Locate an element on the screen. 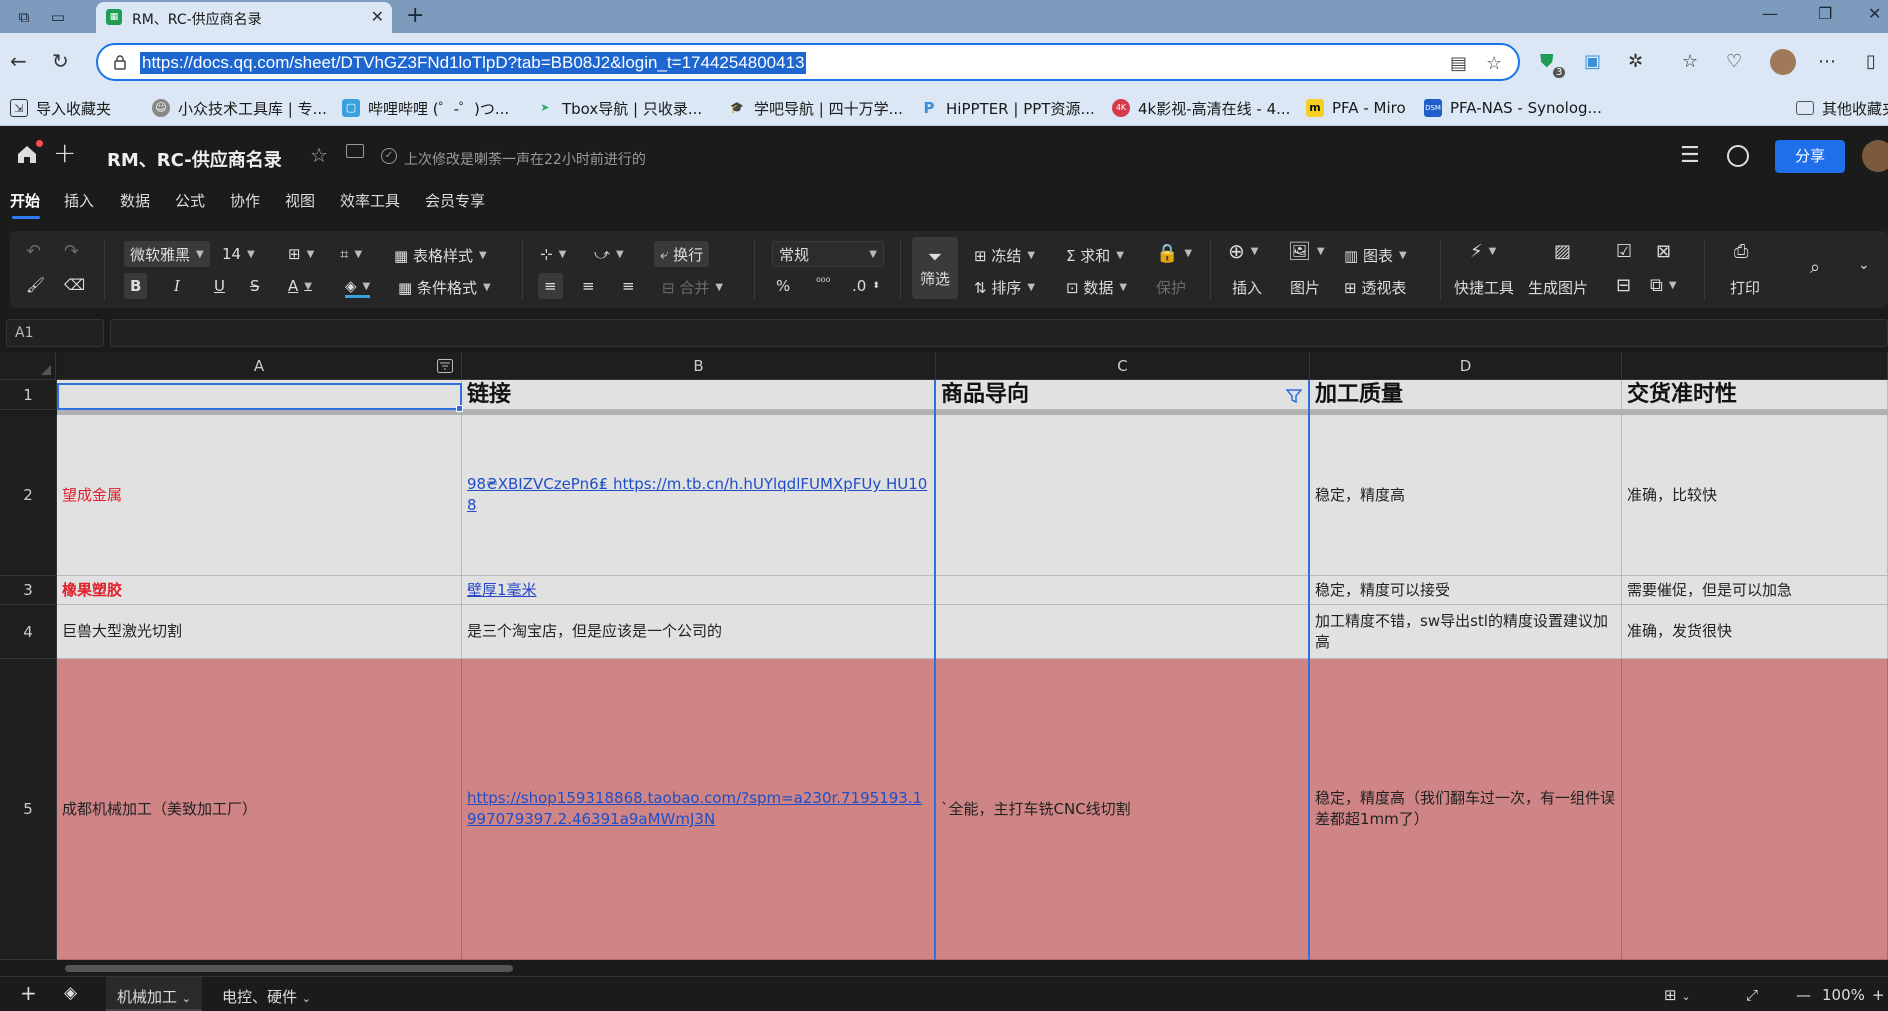  underline-icon: U is located at coordinates (219, 286).